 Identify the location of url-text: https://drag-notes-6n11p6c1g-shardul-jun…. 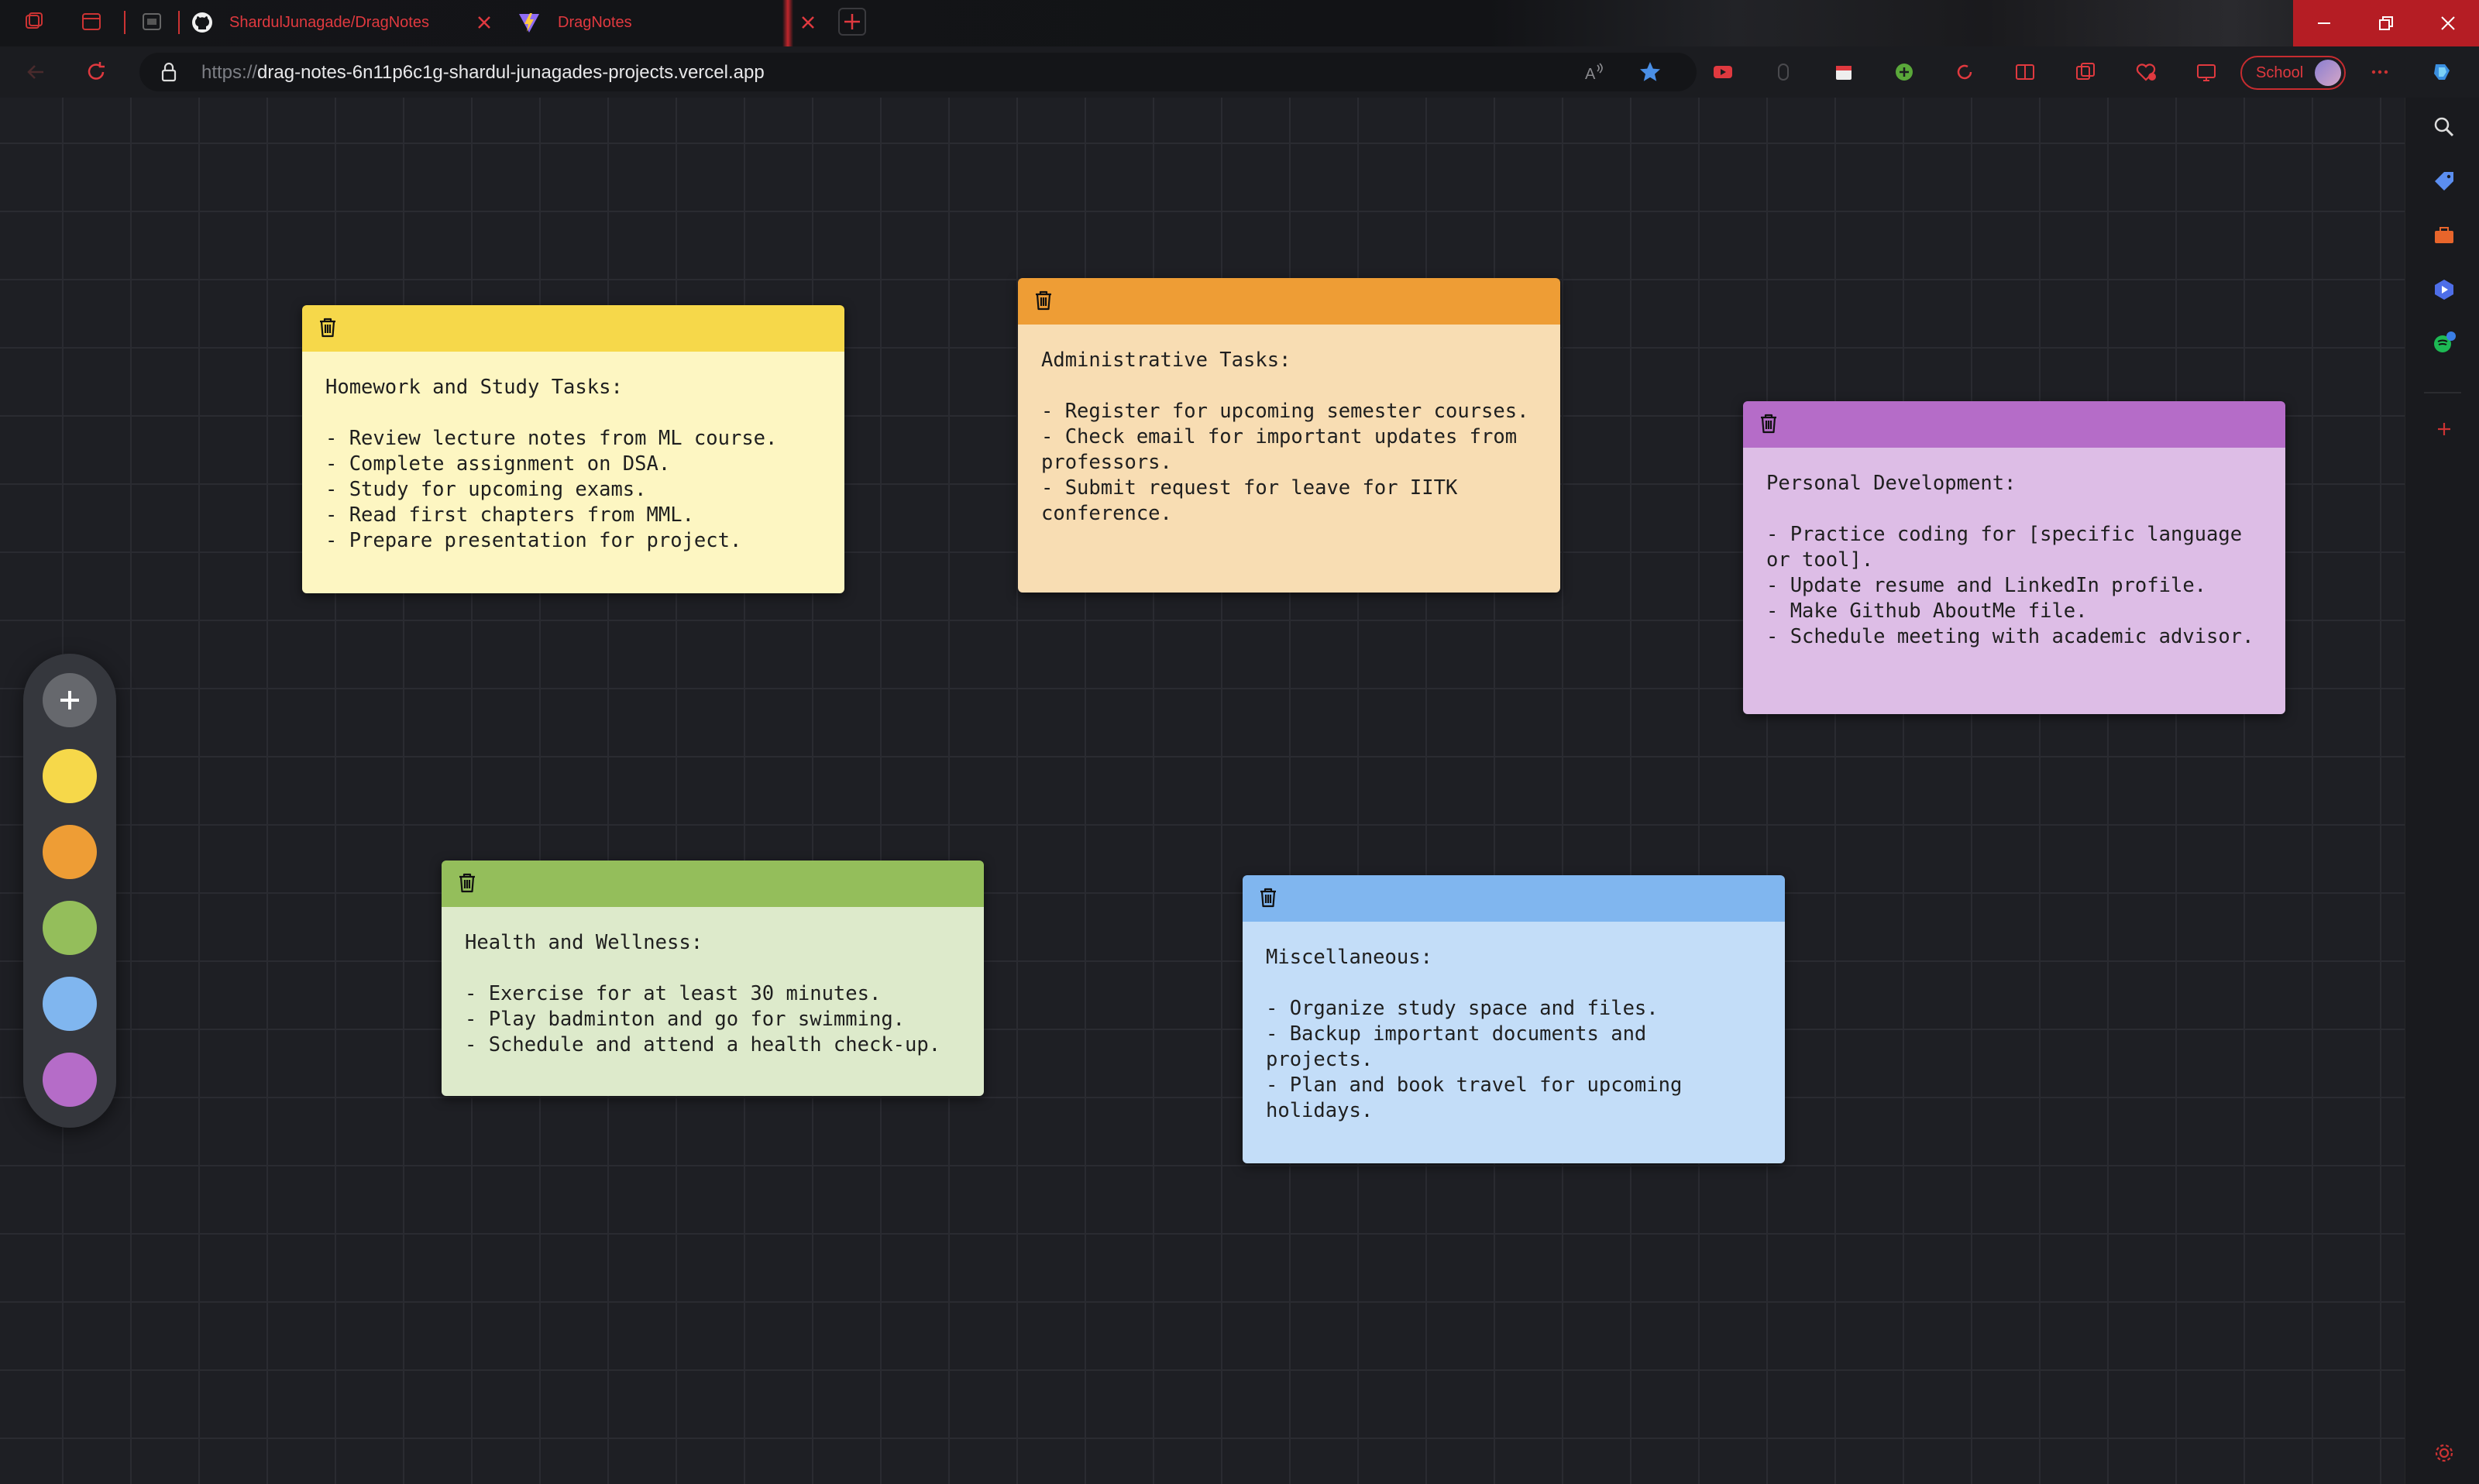
(483, 73).